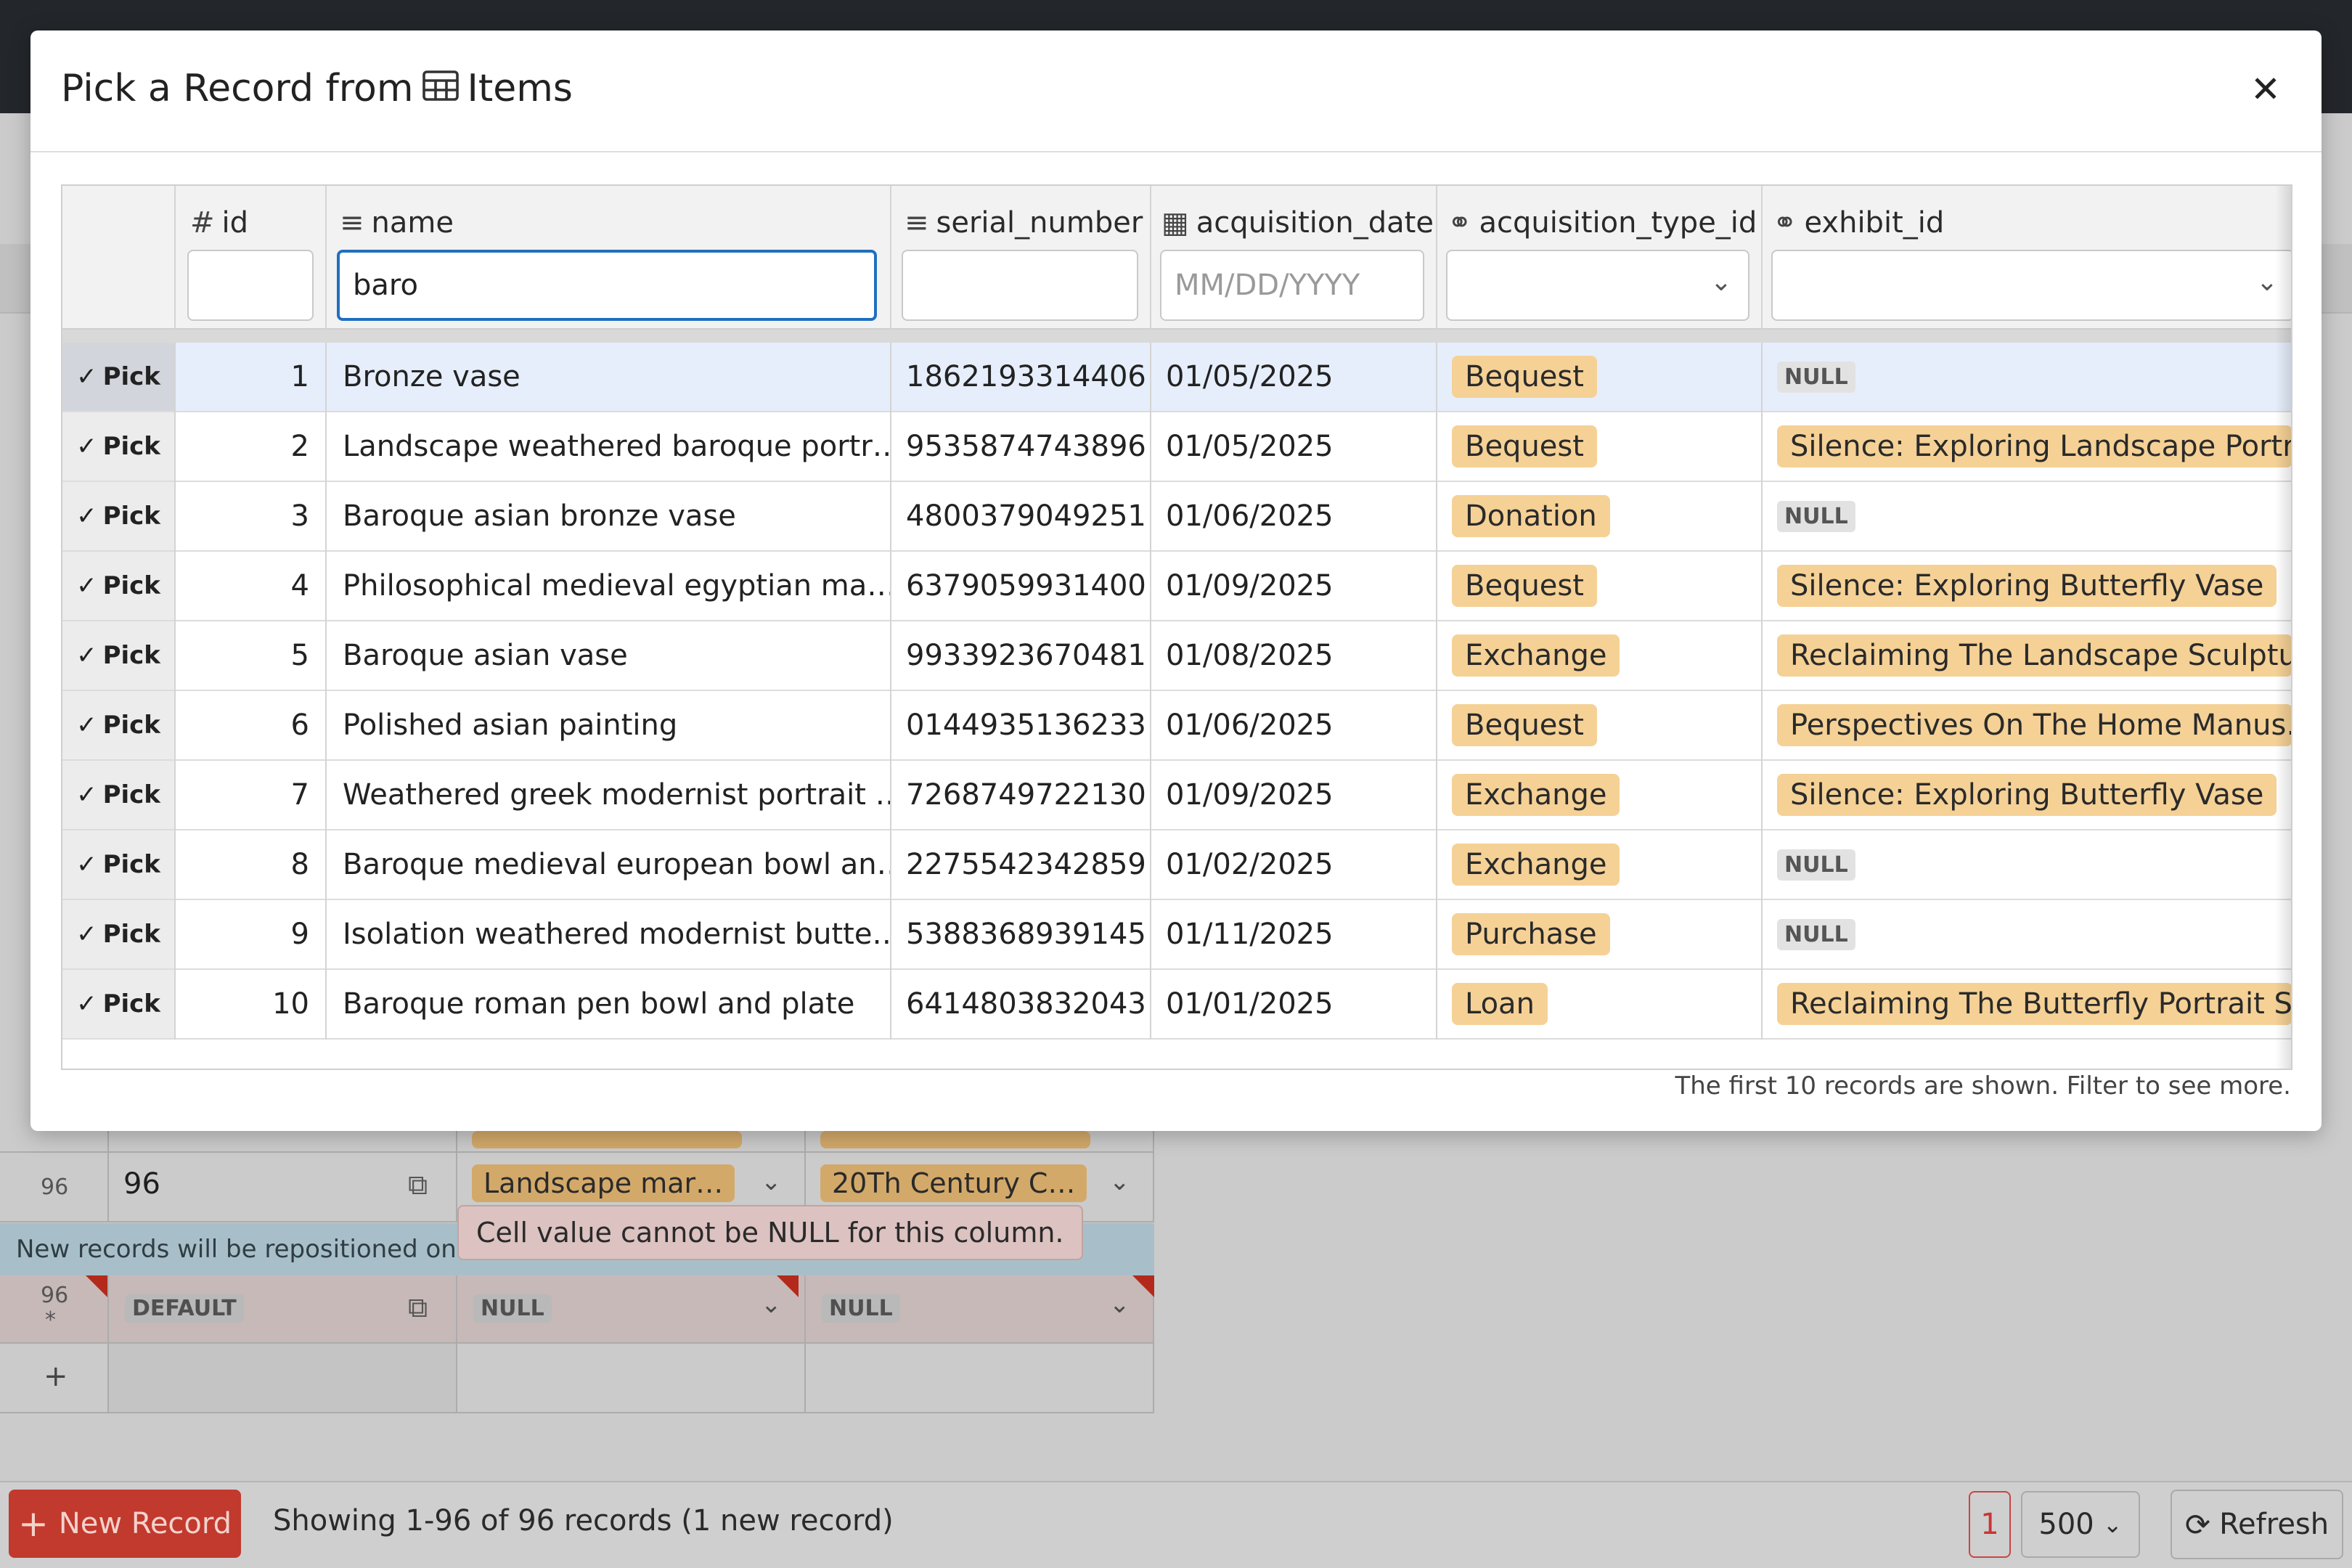 This screenshot has height=1568, width=2352. Describe the element at coordinates (511, 726) in the screenshot. I see `name-cell: Polished asian painting` at that location.